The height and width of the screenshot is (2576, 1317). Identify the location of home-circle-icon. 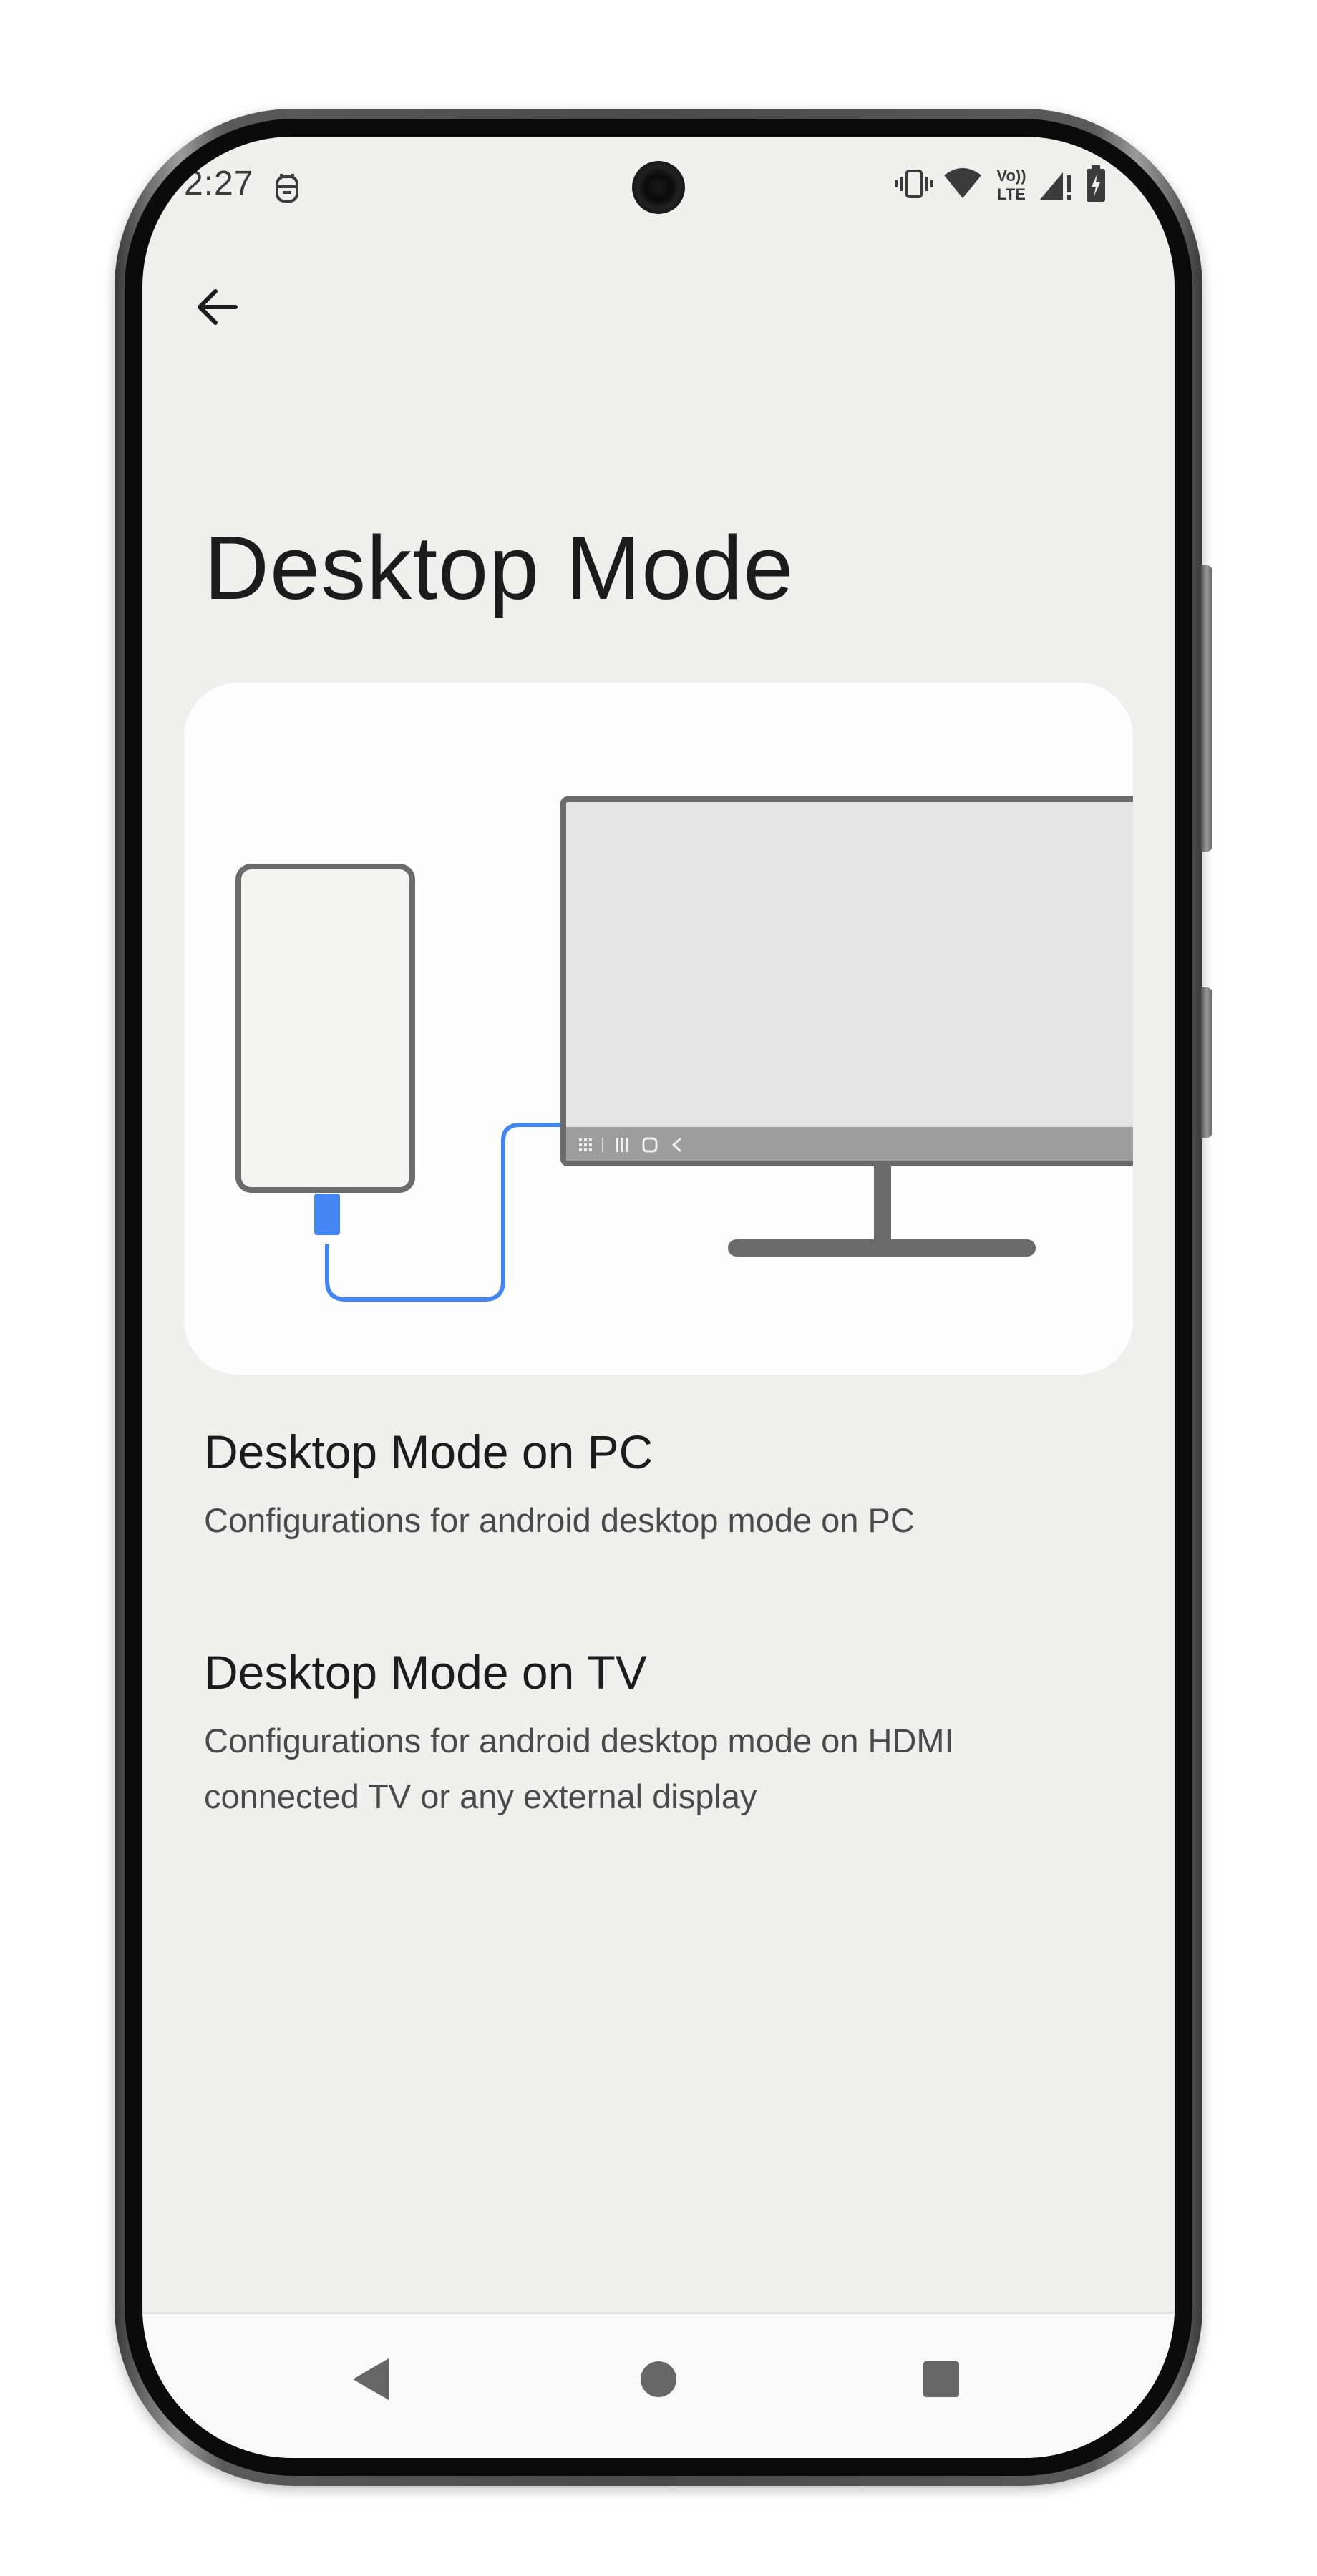
(658, 2381).